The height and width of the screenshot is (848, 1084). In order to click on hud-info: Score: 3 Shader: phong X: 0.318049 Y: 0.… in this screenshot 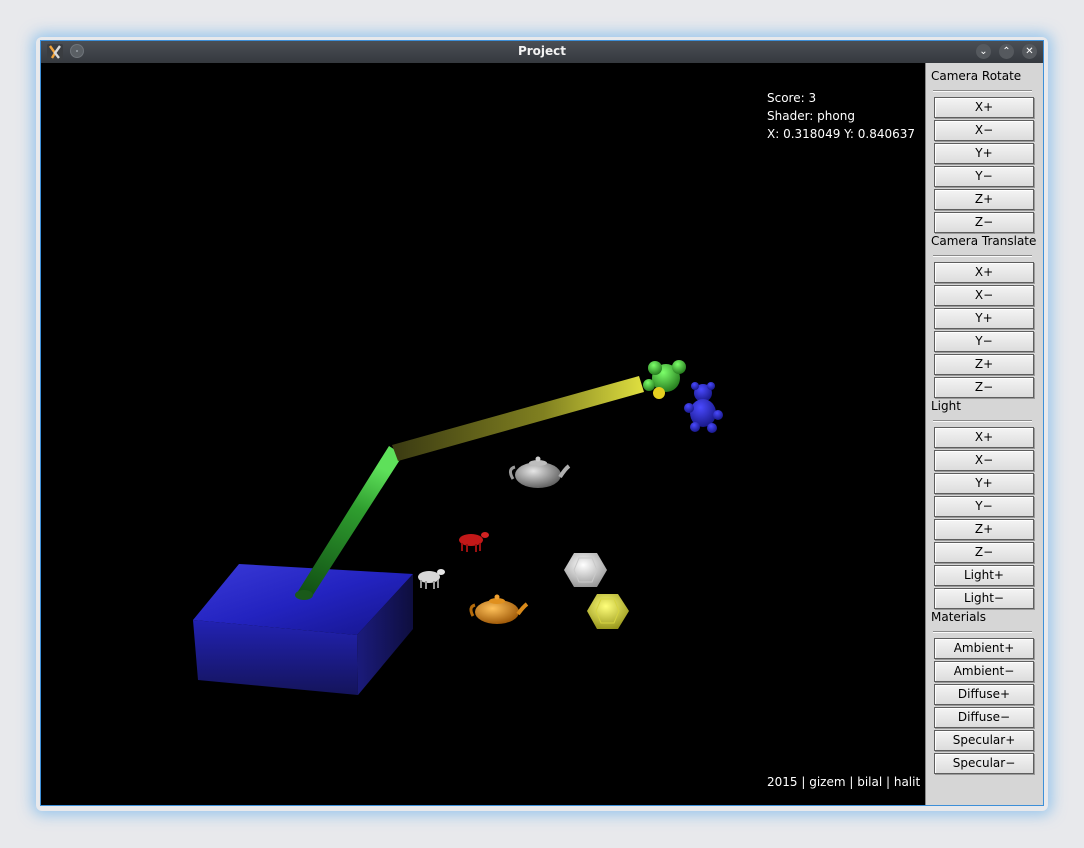, I will do `click(841, 116)`.